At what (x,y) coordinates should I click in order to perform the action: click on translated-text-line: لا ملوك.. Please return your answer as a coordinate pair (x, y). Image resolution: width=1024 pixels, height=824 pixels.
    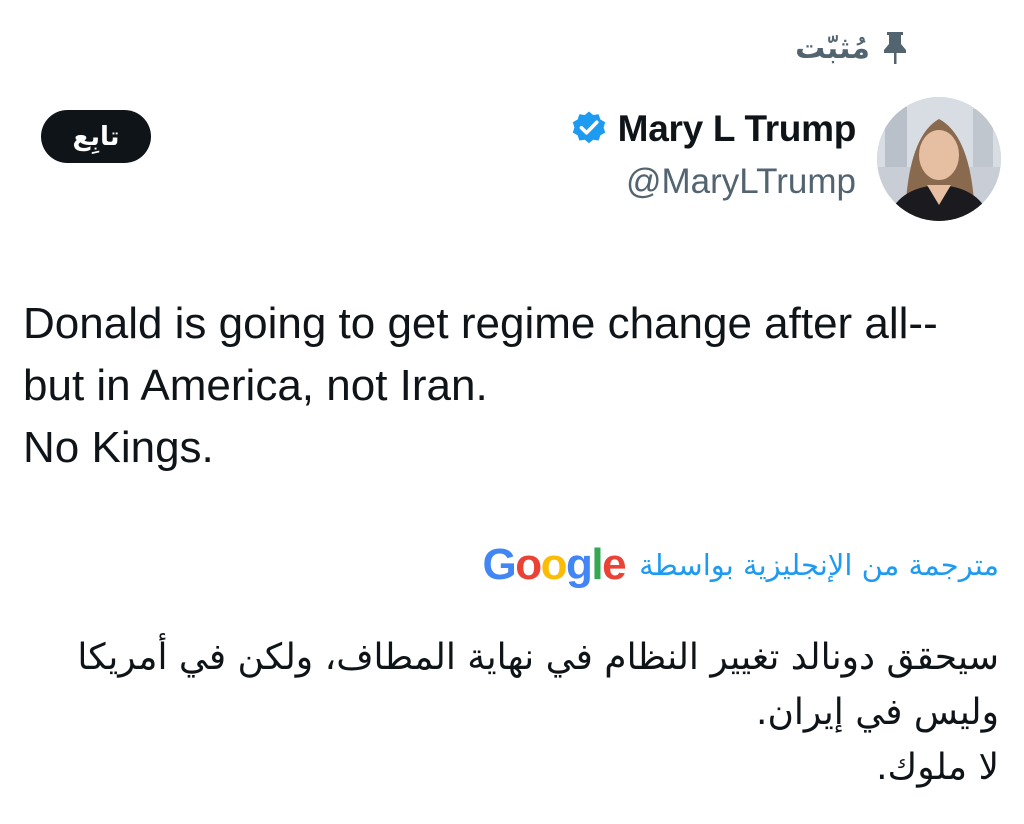
    Looking at the image, I should click on (937, 767).